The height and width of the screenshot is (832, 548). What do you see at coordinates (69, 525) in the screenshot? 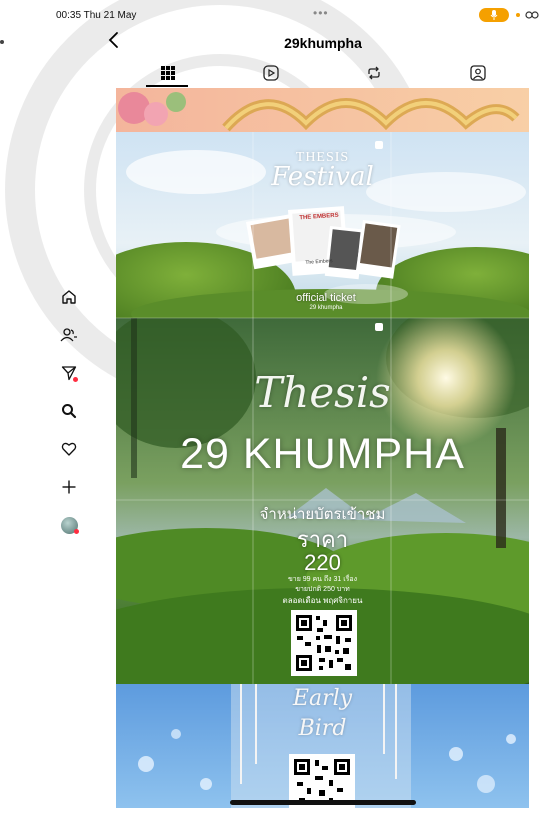
I see `nav-profile` at bounding box center [69, 525].